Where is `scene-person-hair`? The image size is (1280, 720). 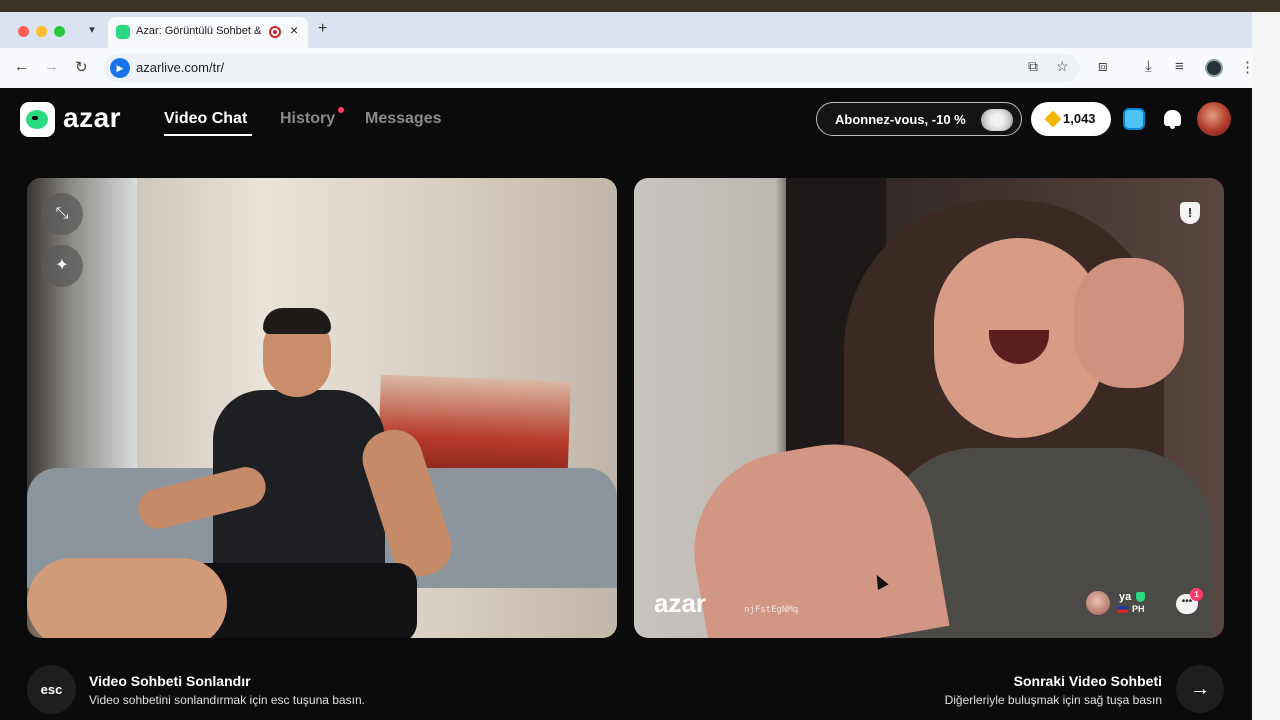 scene-person-hair is located at coordinates (297, 321).